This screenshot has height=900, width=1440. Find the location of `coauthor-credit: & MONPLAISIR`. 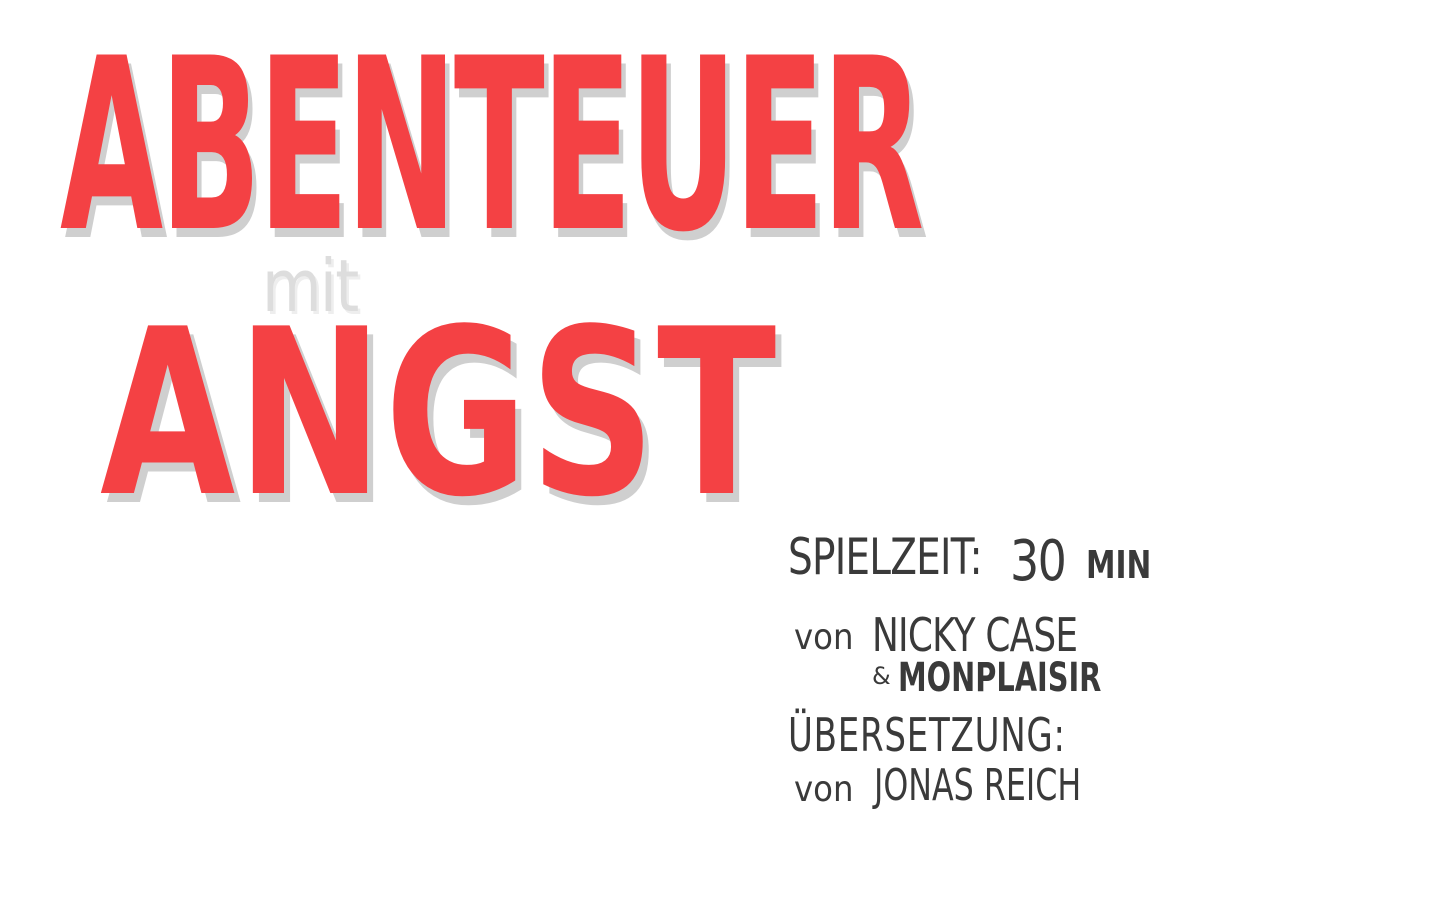

coauthor-credit: & MONPLAISIR is located at coordinates (986, 678).